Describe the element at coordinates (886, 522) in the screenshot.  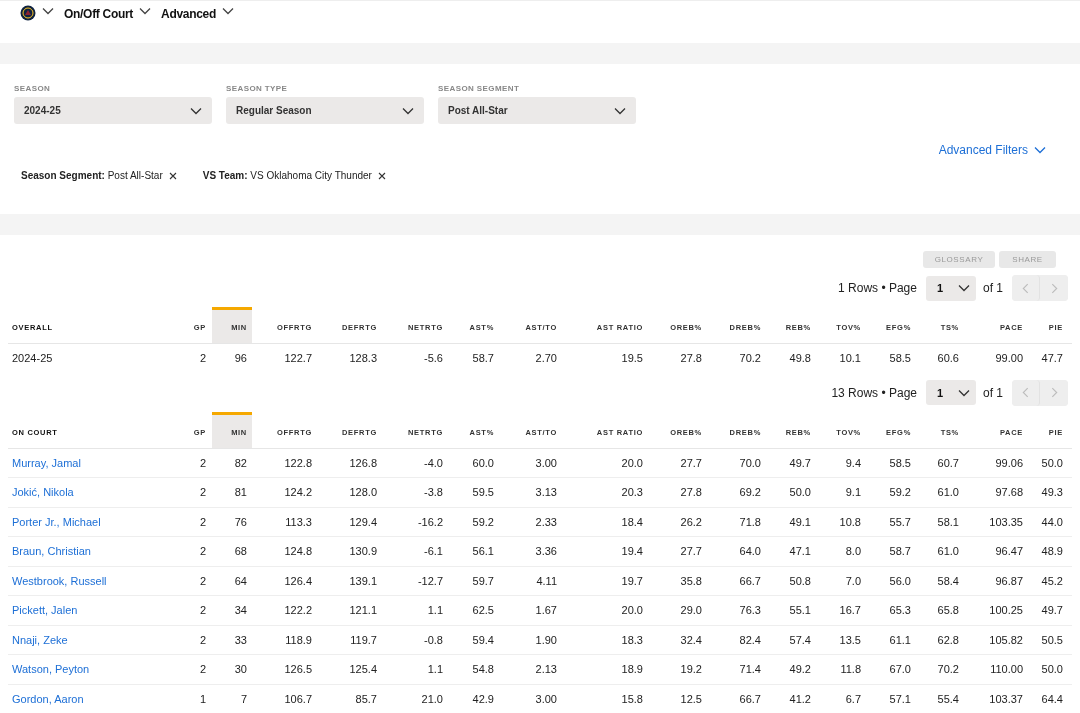
I see `table-cell: 55.7` at that location.